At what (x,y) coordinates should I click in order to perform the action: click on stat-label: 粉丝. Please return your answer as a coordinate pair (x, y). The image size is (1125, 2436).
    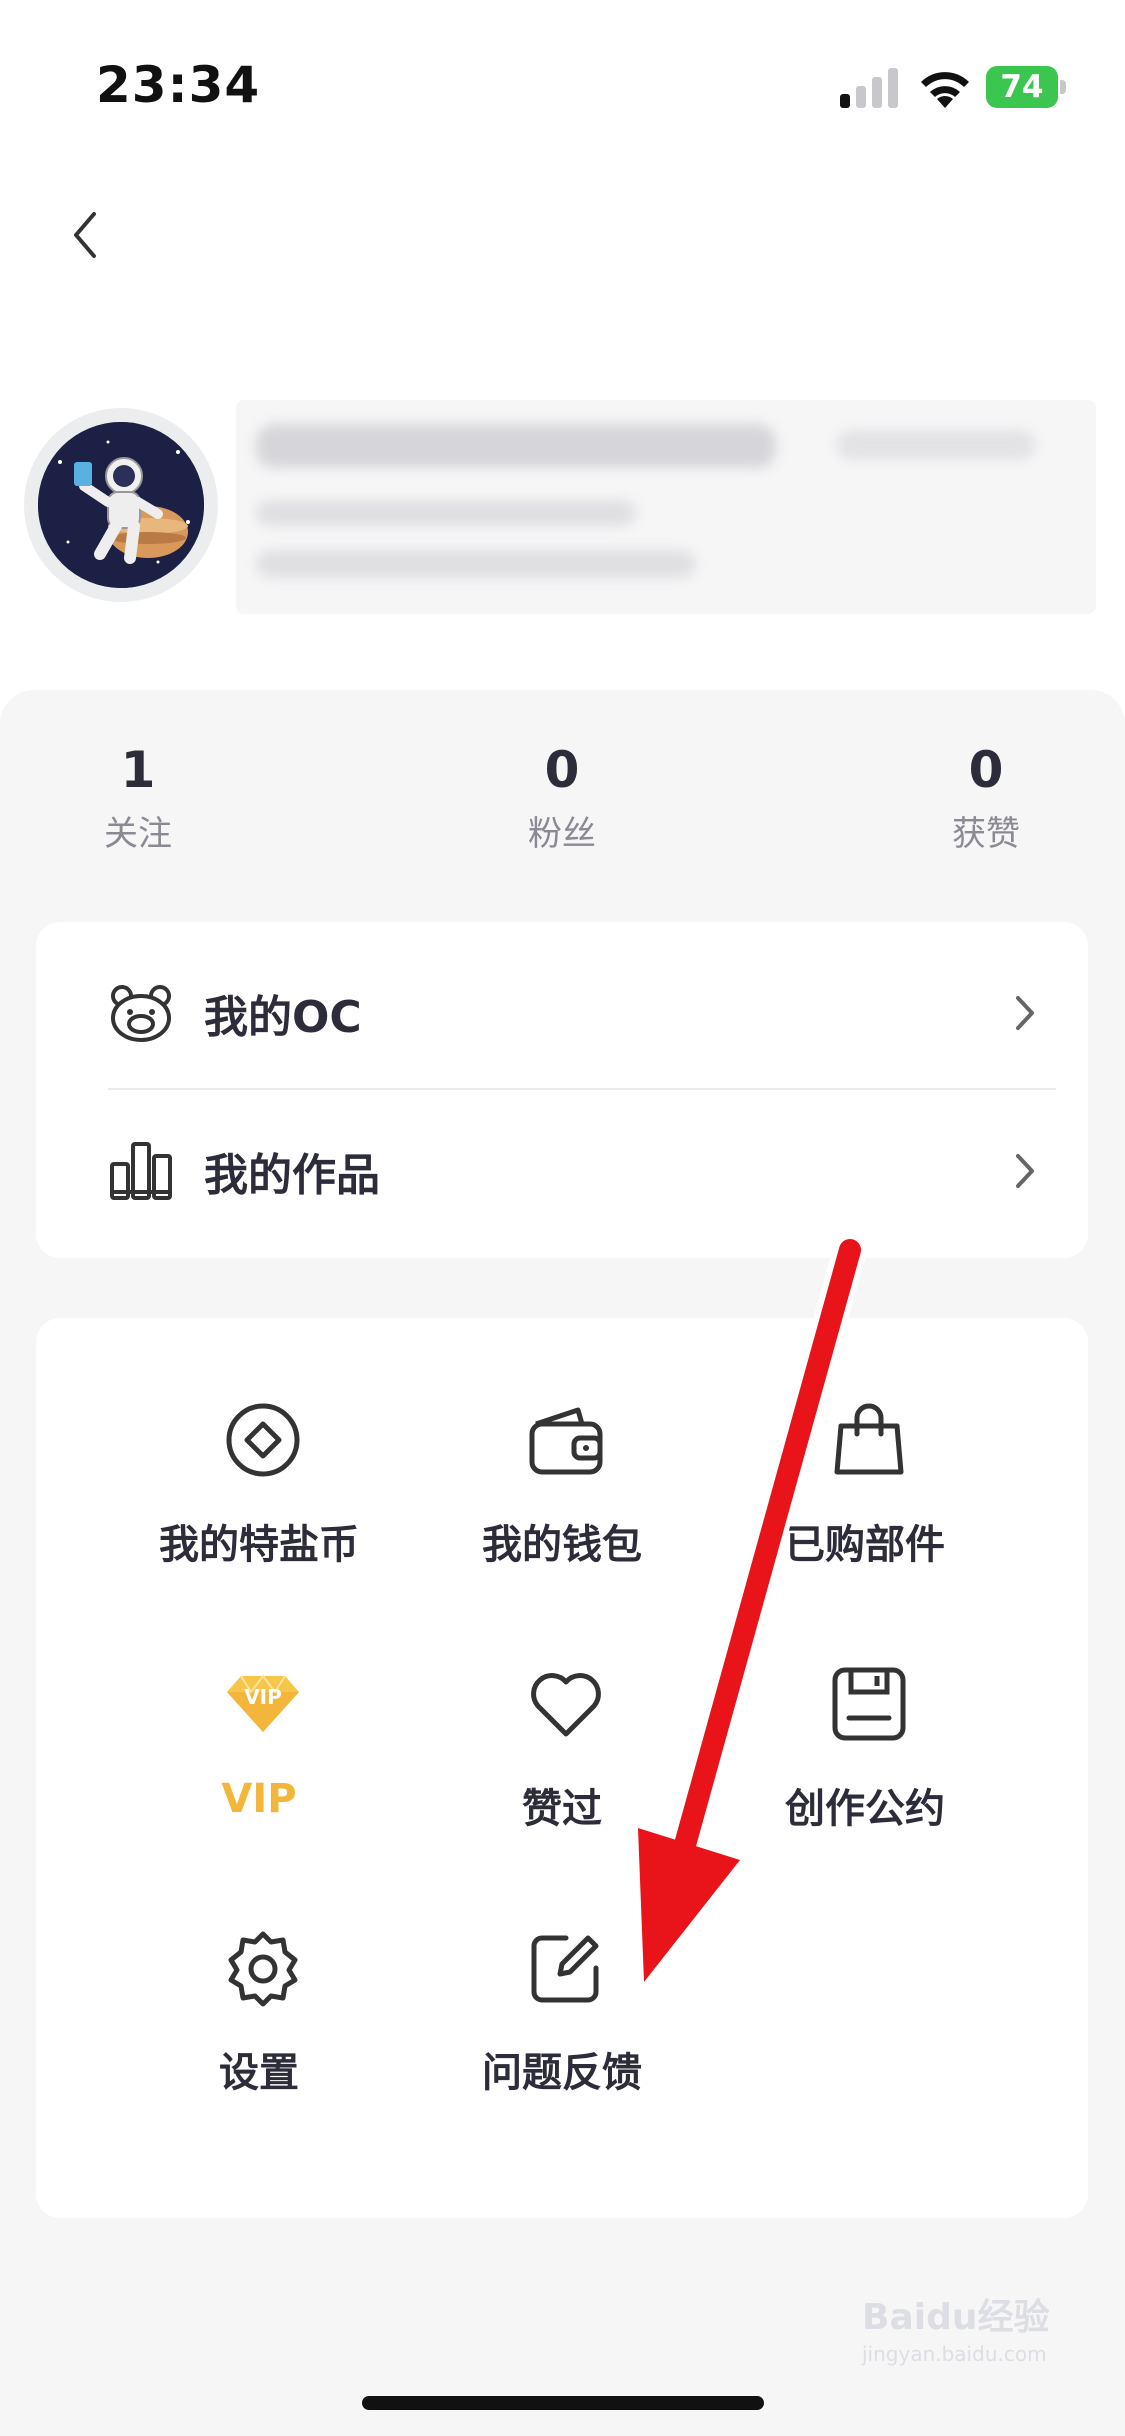
    Looking at the image, I should click on (562, 834).